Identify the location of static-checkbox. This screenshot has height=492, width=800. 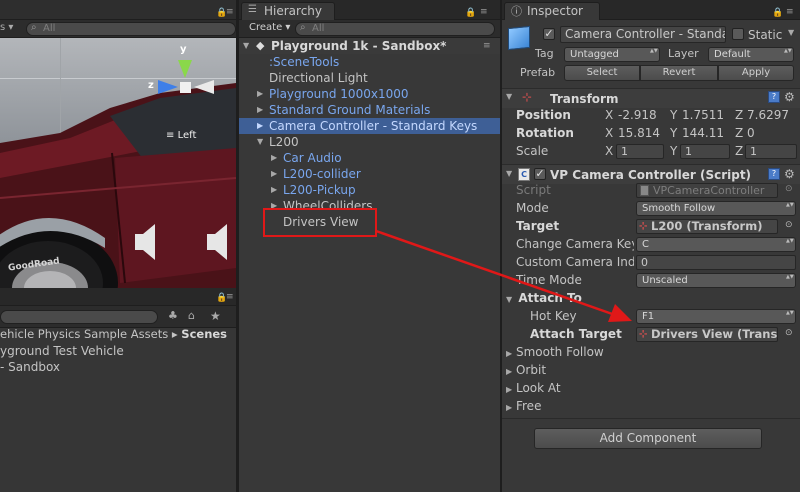
(738, 34).